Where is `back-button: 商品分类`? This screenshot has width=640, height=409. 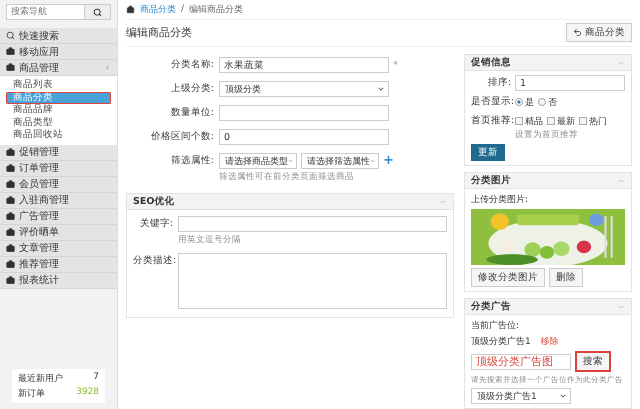 back-button: 商品分类 is located at coordinates (599, 32).